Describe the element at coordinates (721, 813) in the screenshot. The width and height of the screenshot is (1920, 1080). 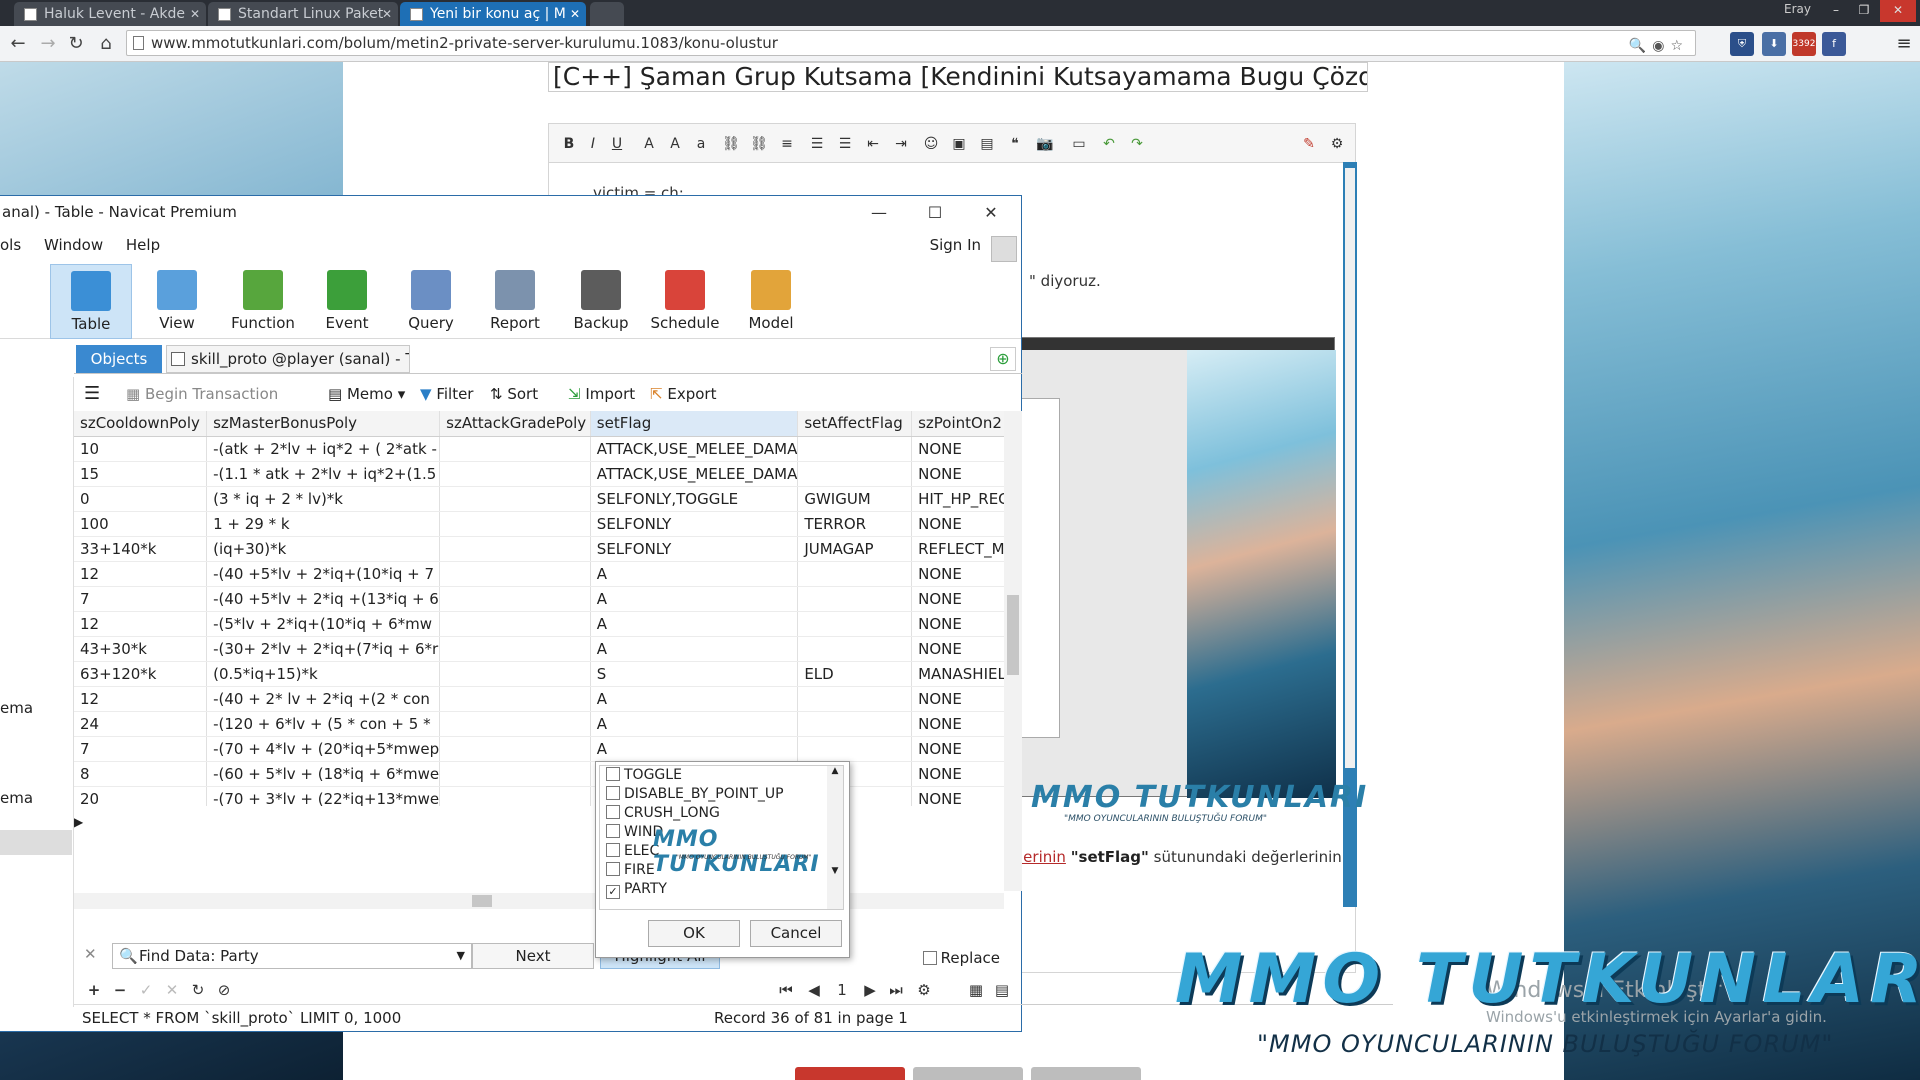
I see `flag-option: CRUSH_LONG` at that location.